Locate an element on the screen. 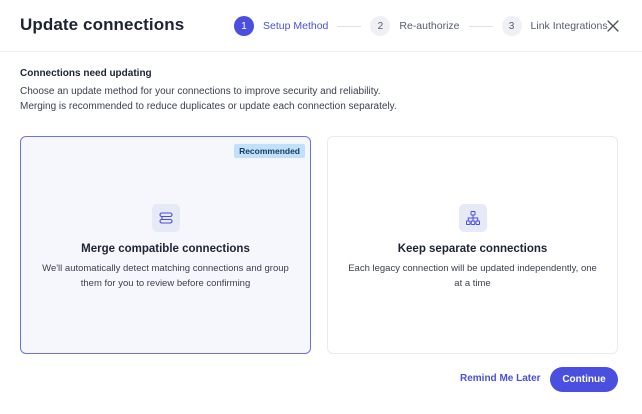 The image size is (642, 414). modal-title: Update connections is located at coordinates (102, 24).